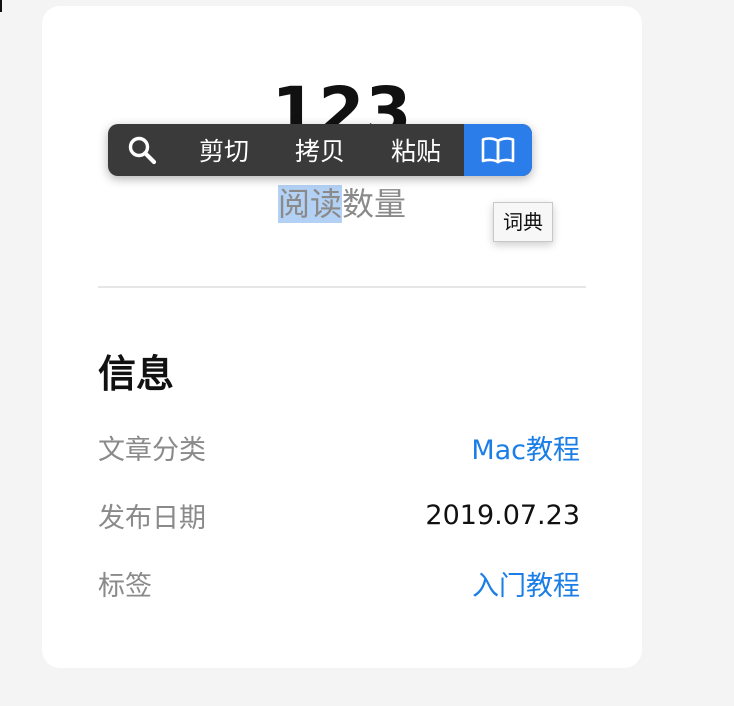 The width and height of the screenshot is (734, 706). I want to click on text-cursor, so click(1, 6).